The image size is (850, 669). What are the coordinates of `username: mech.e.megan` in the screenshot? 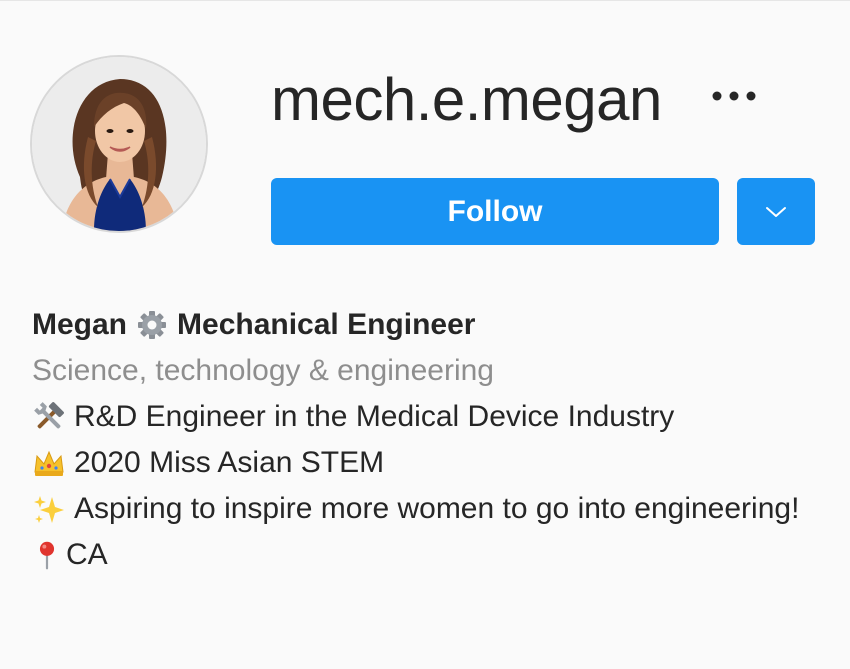 It's located at (466, 99).